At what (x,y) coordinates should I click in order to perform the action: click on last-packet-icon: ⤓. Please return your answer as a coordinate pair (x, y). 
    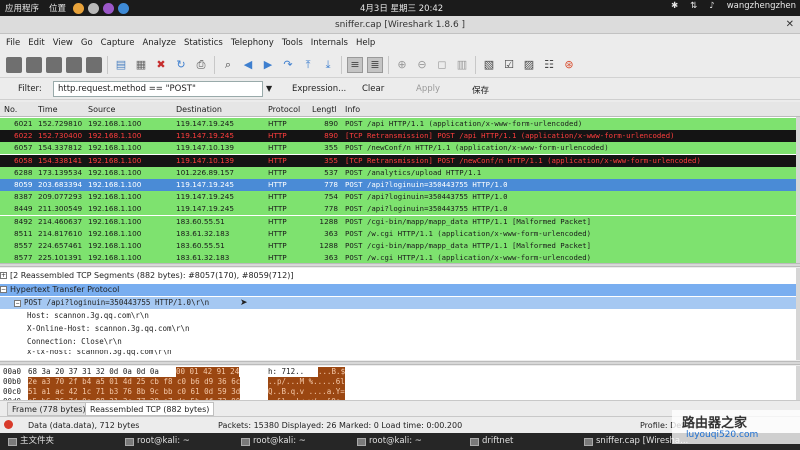
    Looking at the image, I should click on (328, 65).